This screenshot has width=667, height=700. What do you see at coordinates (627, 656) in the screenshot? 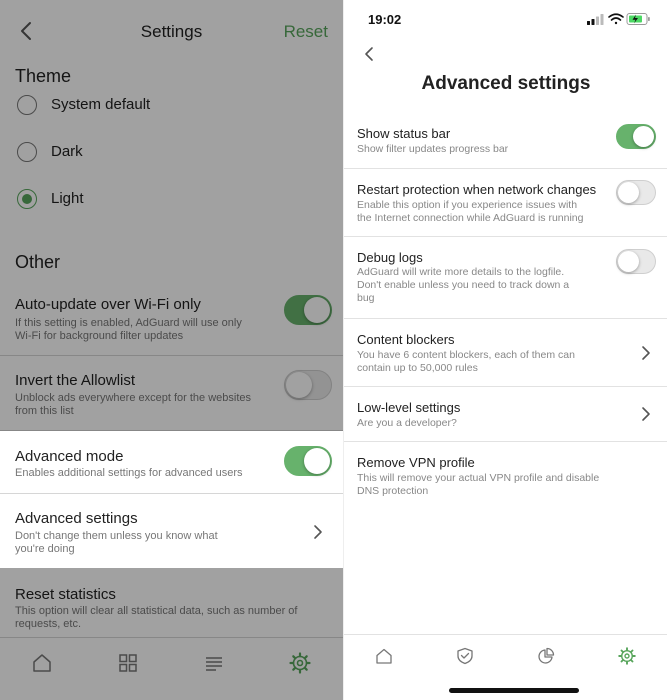
I see `gear-icon` at bounding box center [627, 656].